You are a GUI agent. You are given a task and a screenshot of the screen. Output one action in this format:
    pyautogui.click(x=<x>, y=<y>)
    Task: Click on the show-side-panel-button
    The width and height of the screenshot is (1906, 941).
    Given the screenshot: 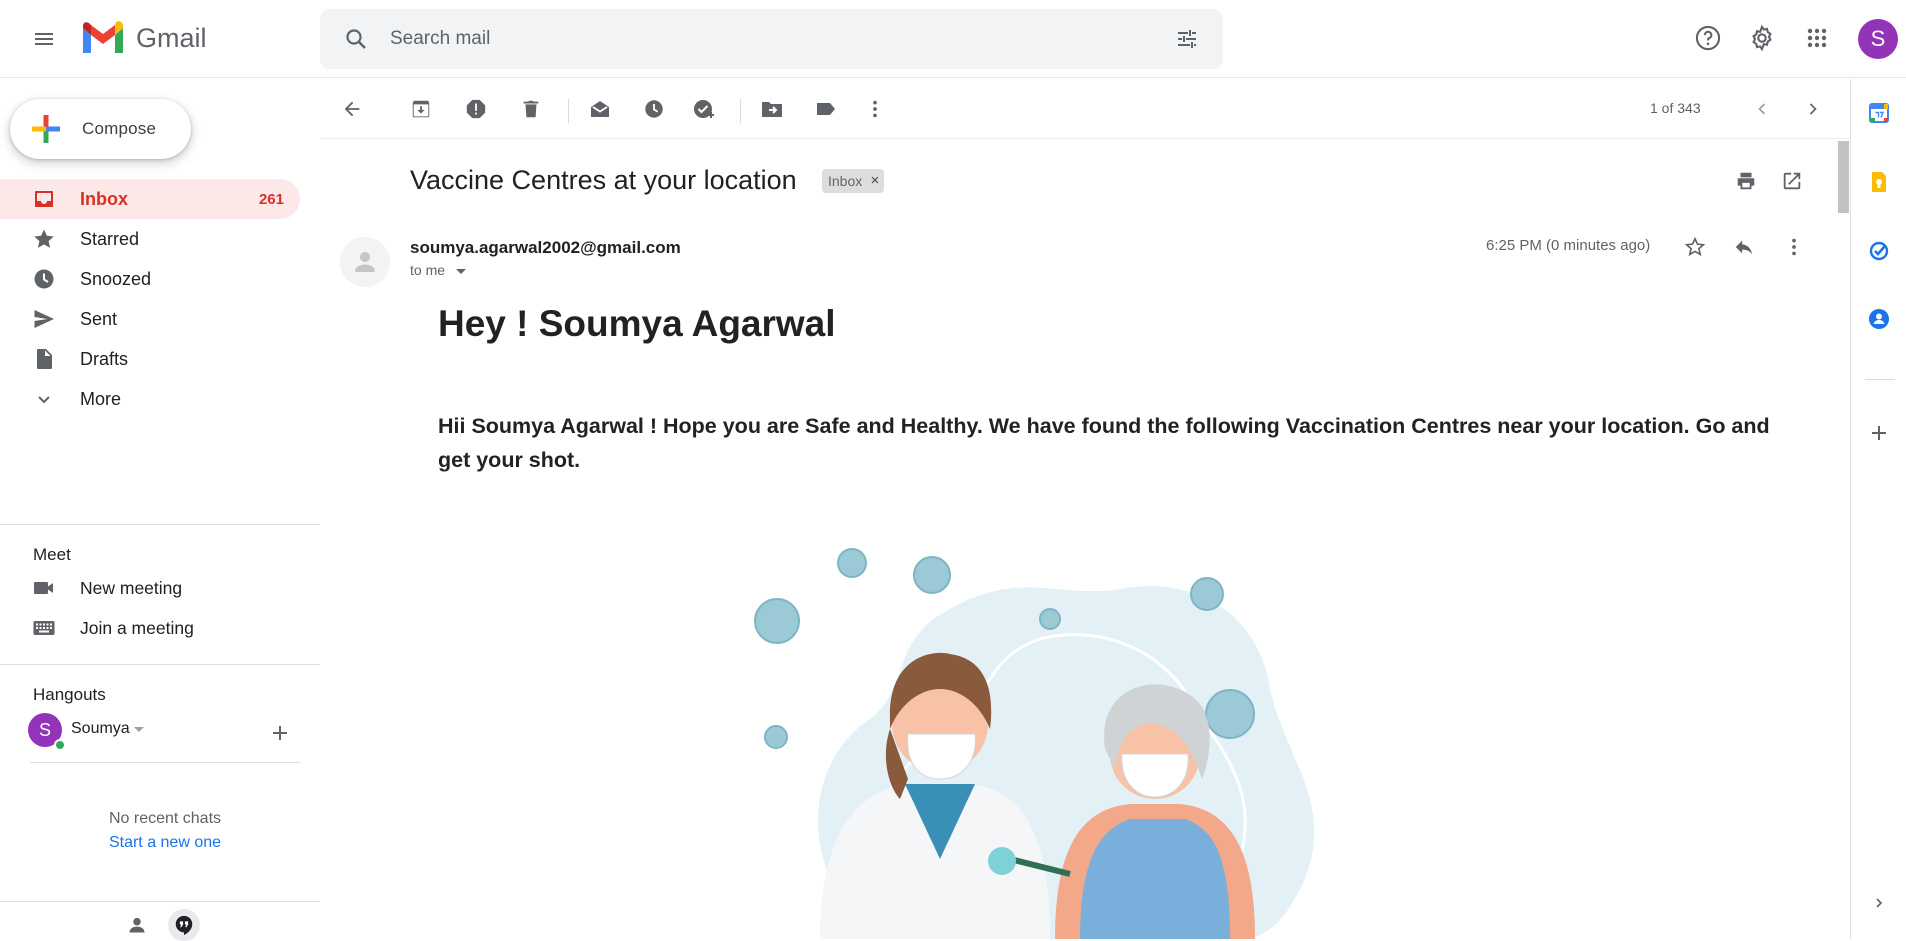 What is the action you would take?
    pyautogui.click(x=1879, y=903)
    